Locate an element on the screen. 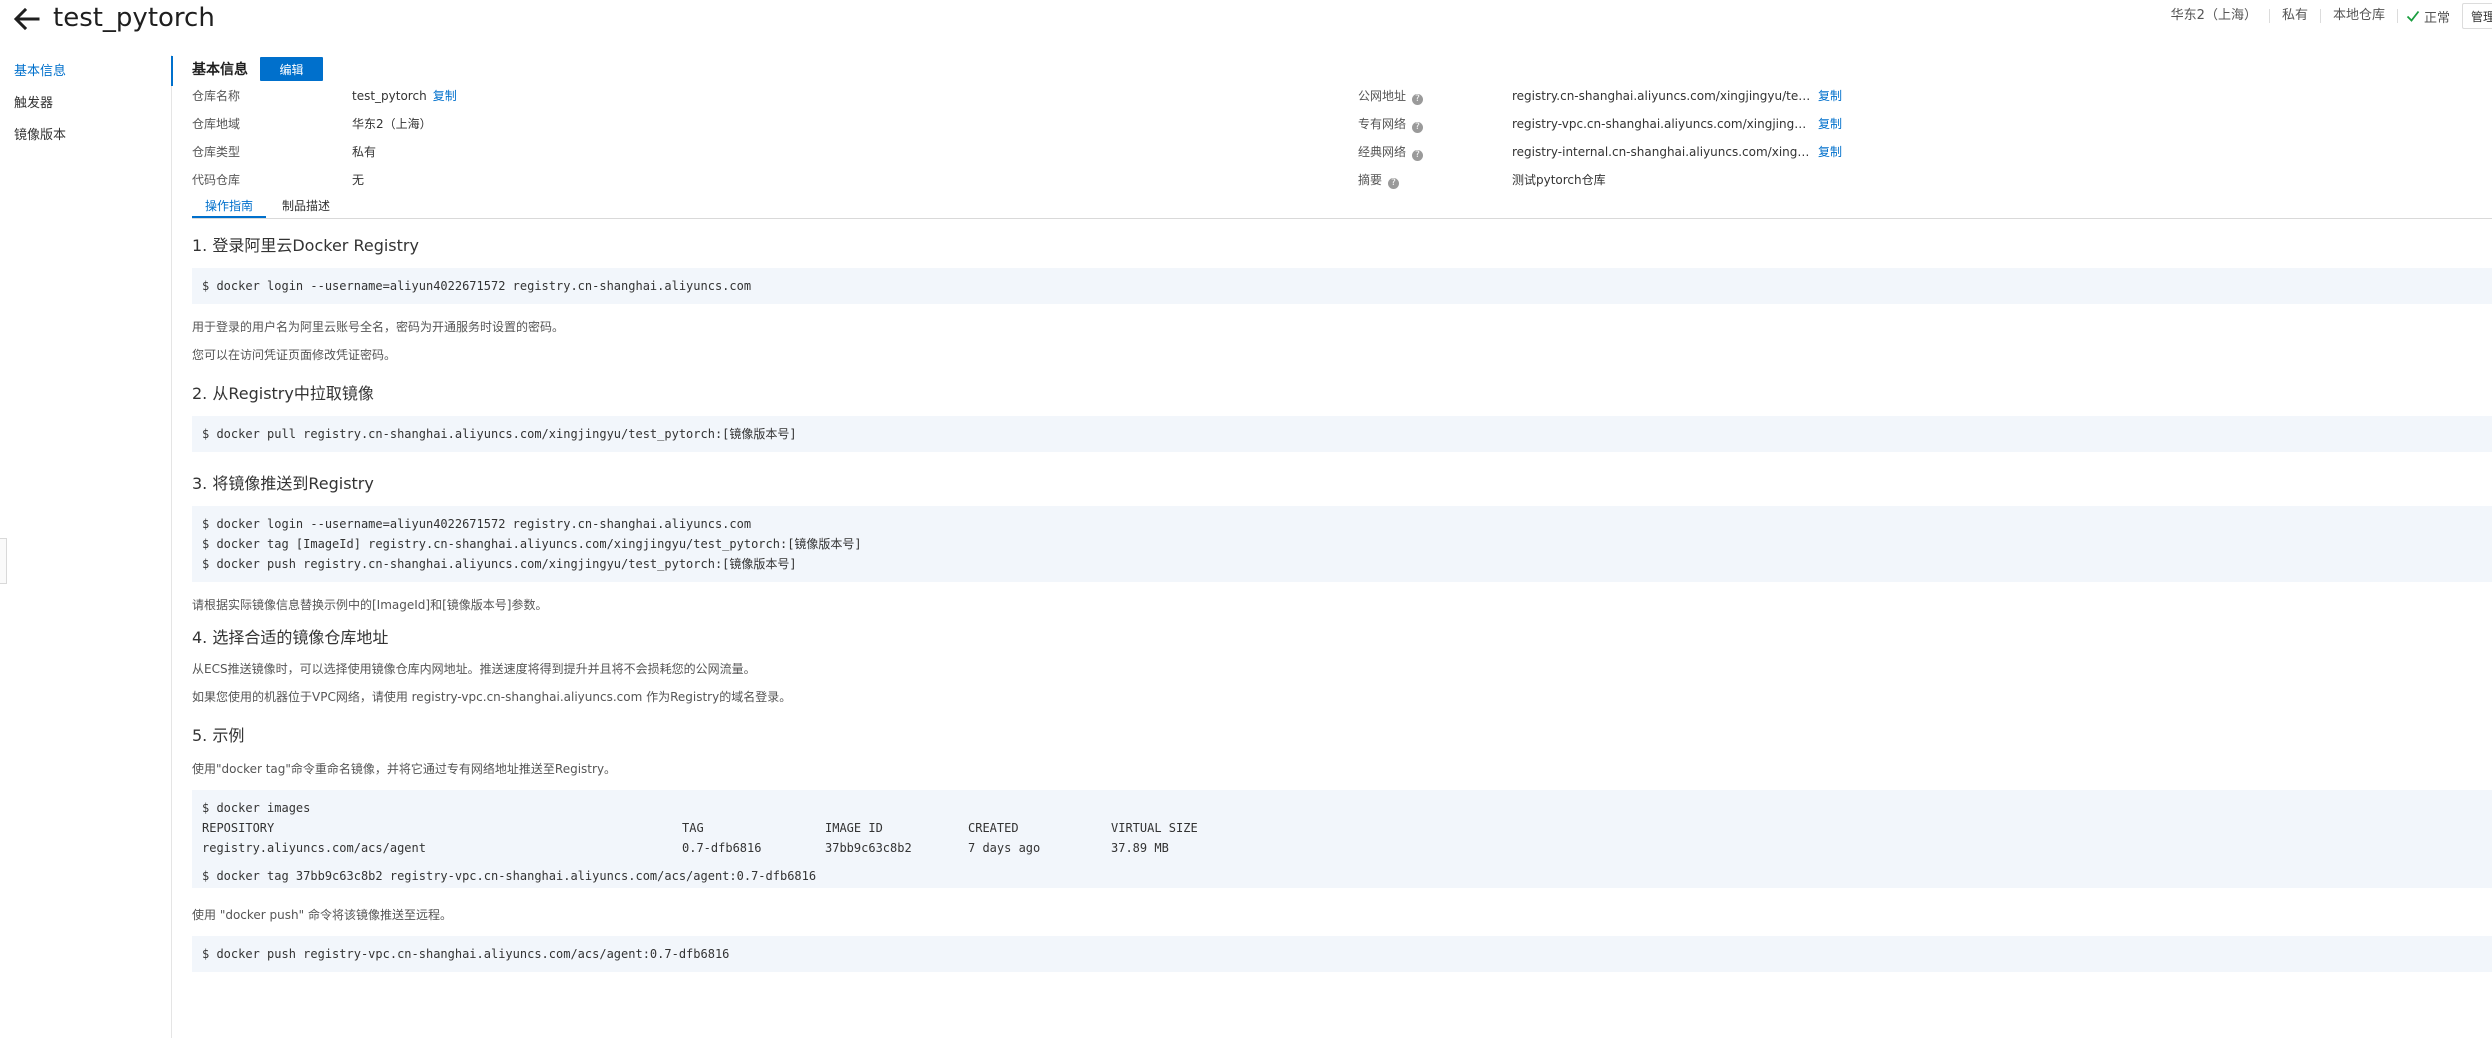 This screenshot has height=1038, width=2492. info-label: 公网地址? is located at coordinates (1391, 96).